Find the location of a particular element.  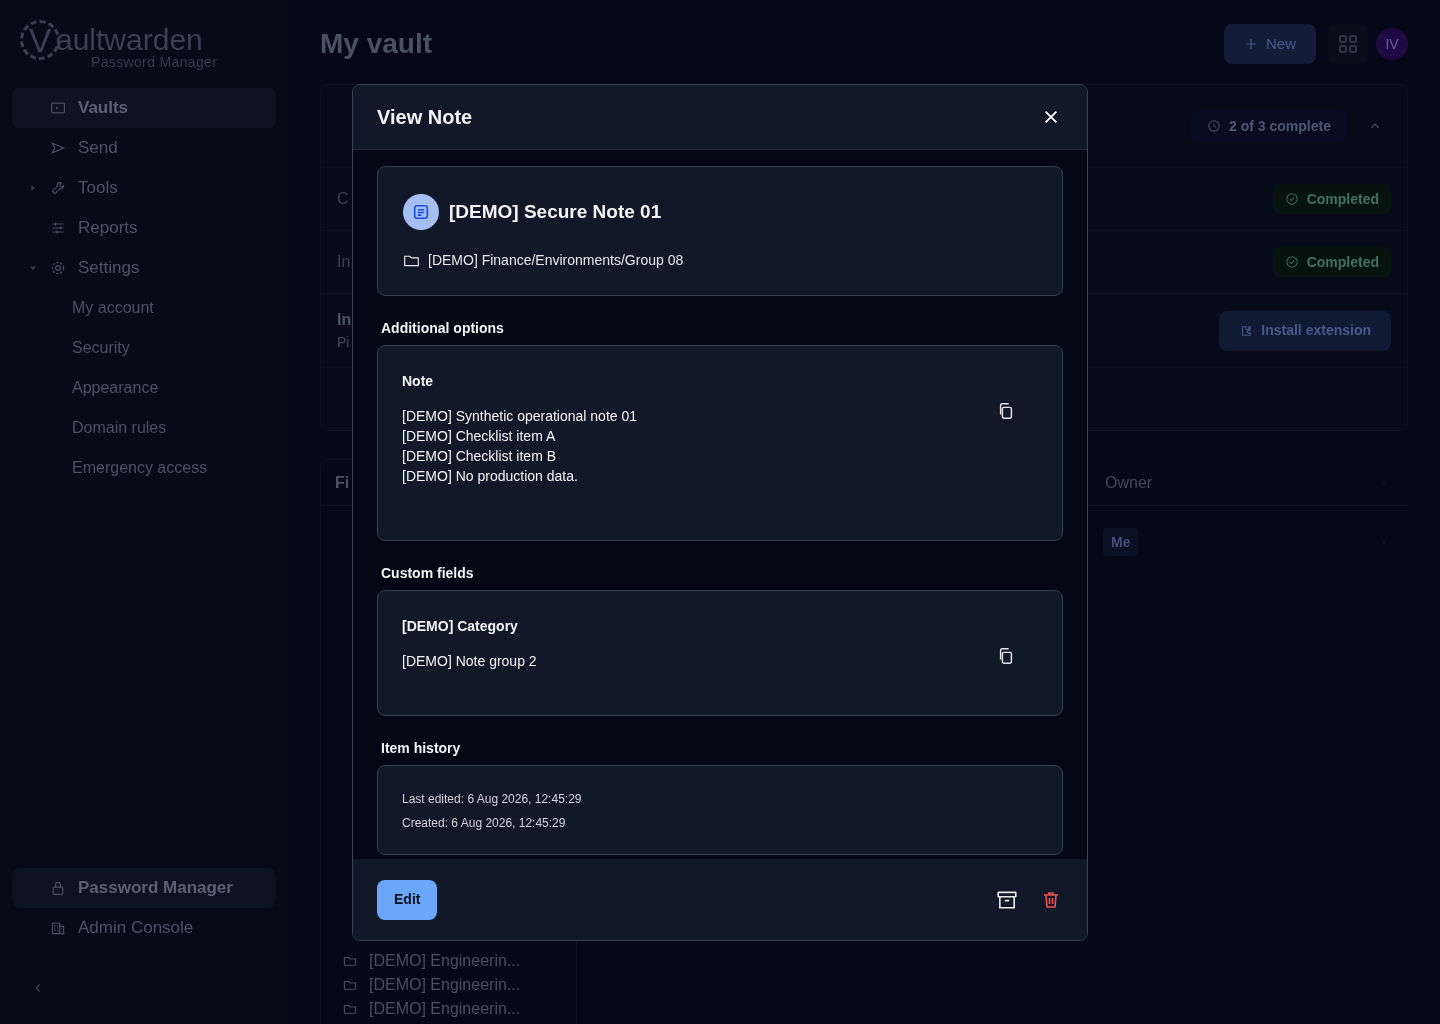

nav-item: Password Manager is located at coordinates (144, 888).